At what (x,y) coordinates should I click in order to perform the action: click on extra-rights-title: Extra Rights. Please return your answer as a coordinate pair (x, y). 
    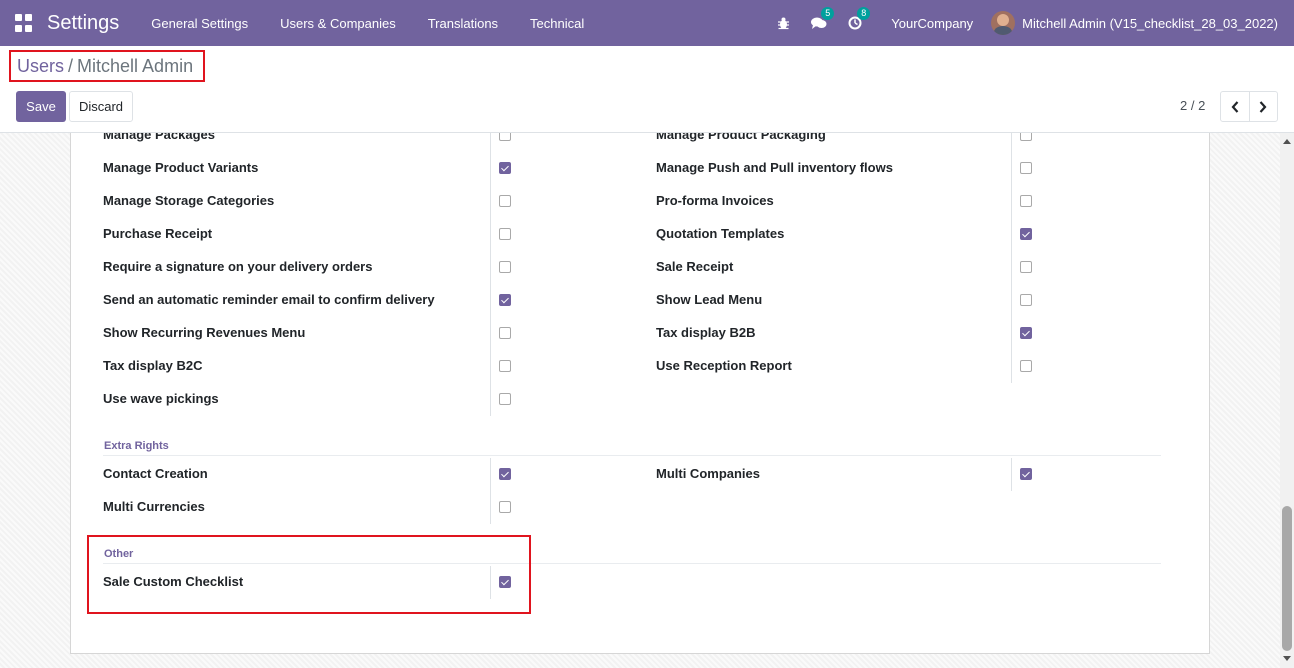
    Looking at the image, I should click on (136, 446).